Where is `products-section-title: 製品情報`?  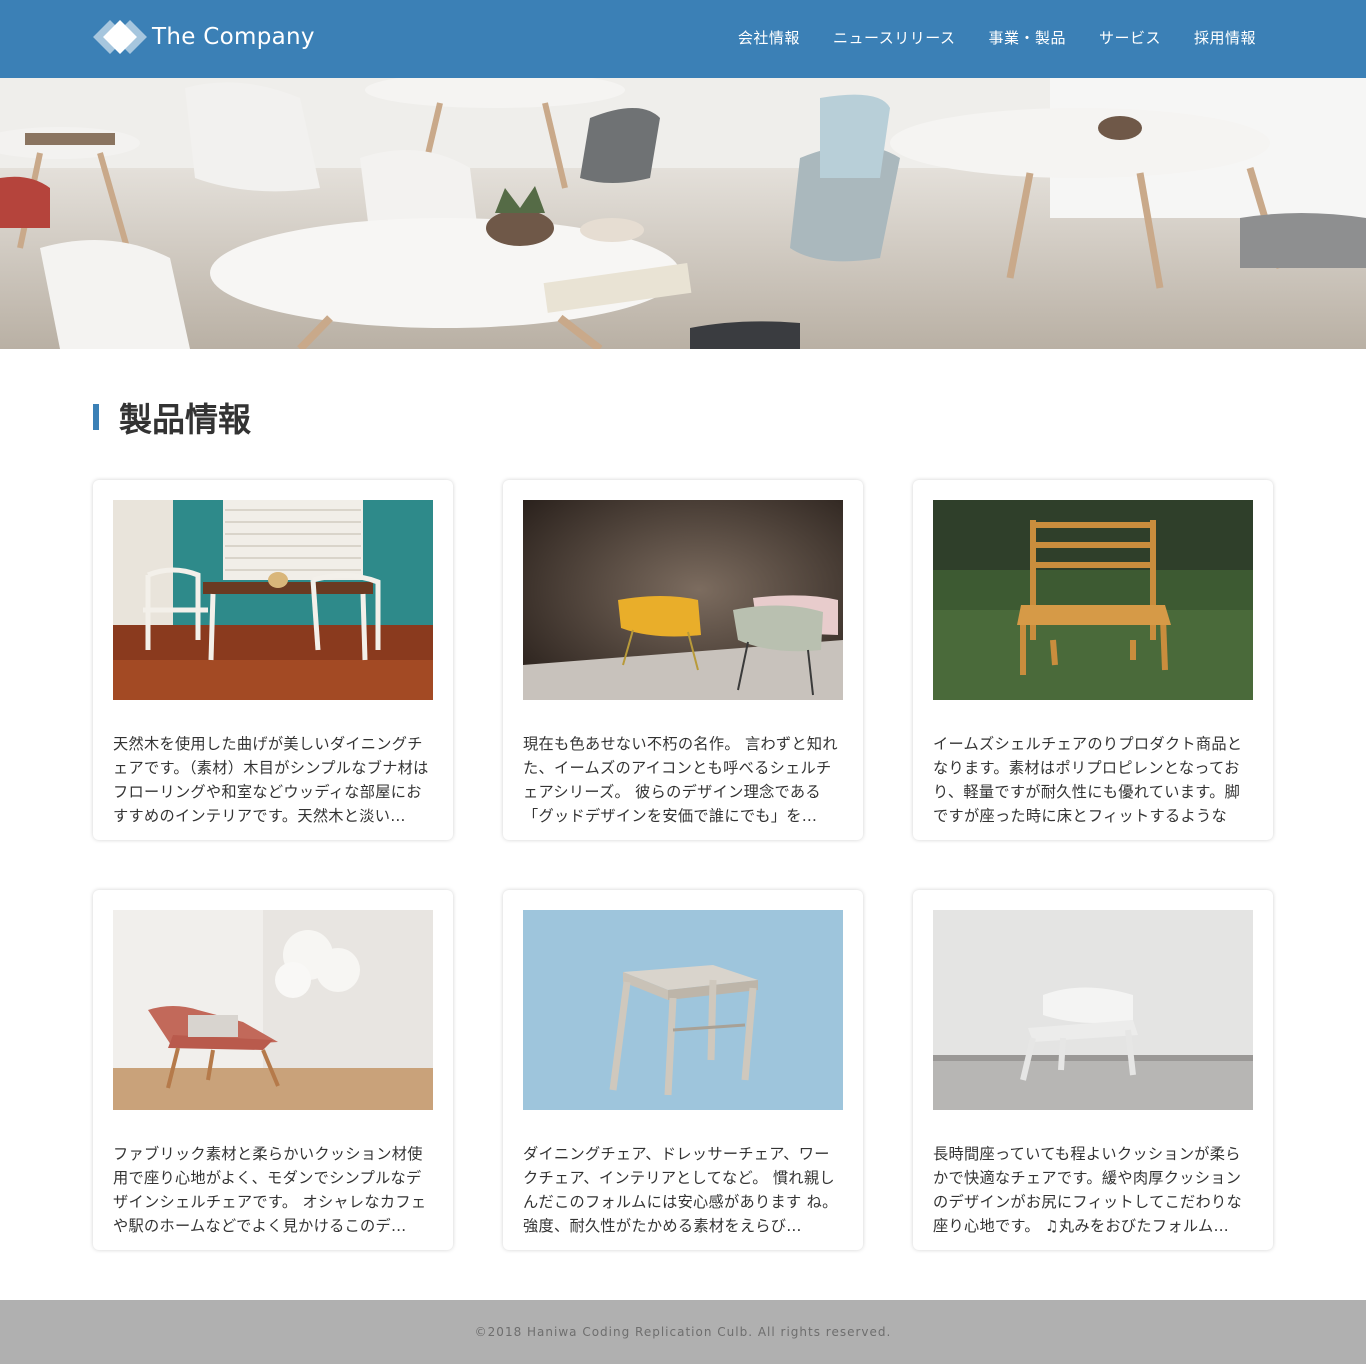
products-section-title: 製品情報 is located at coordinates (172, 417).